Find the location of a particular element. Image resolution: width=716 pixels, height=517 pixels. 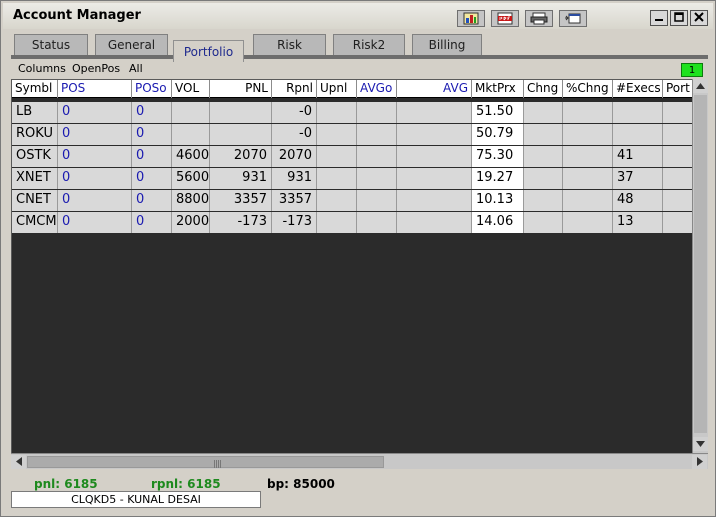

cell-pnl: 931 is located at coordinates (241, 178).